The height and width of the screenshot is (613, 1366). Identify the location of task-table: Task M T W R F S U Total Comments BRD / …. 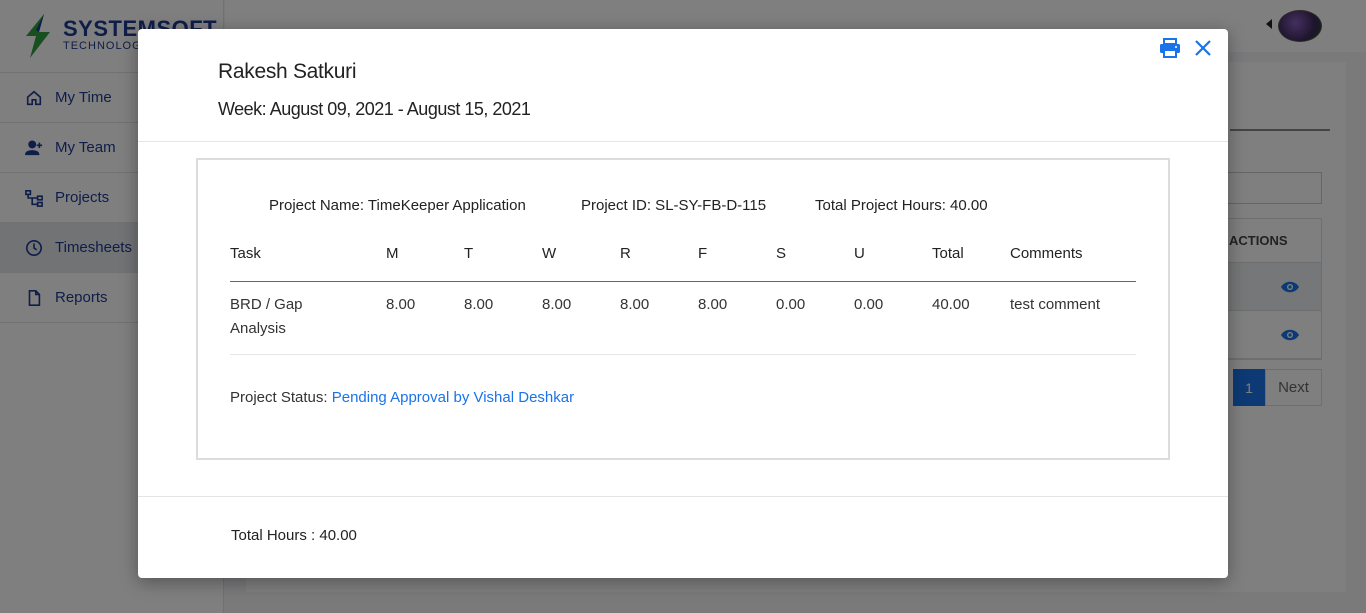
(683, 297).